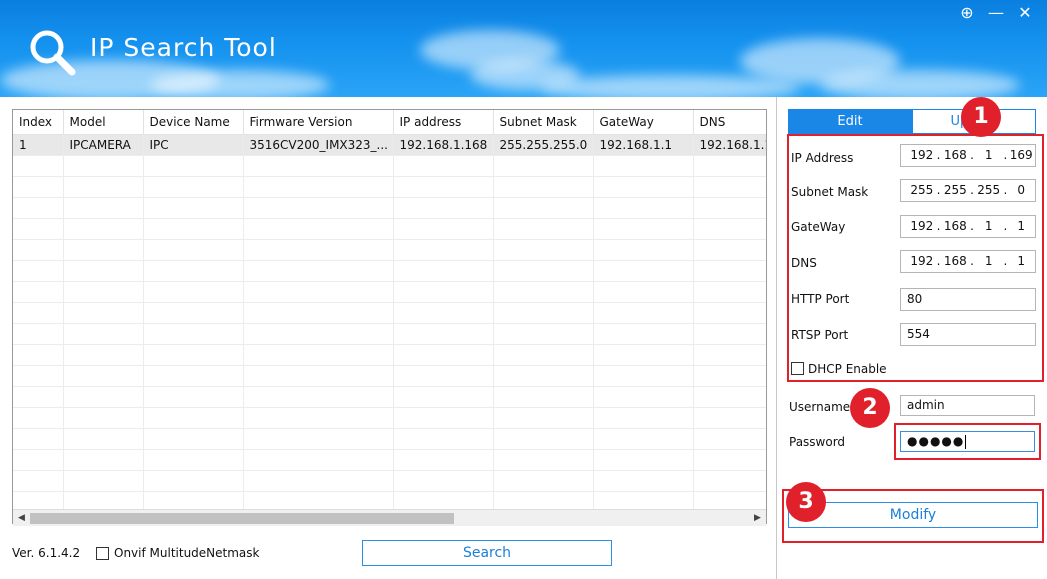  Describe the element at coordinates (443, 122) in the screenshot. I see `column-header: IP address` at that location.